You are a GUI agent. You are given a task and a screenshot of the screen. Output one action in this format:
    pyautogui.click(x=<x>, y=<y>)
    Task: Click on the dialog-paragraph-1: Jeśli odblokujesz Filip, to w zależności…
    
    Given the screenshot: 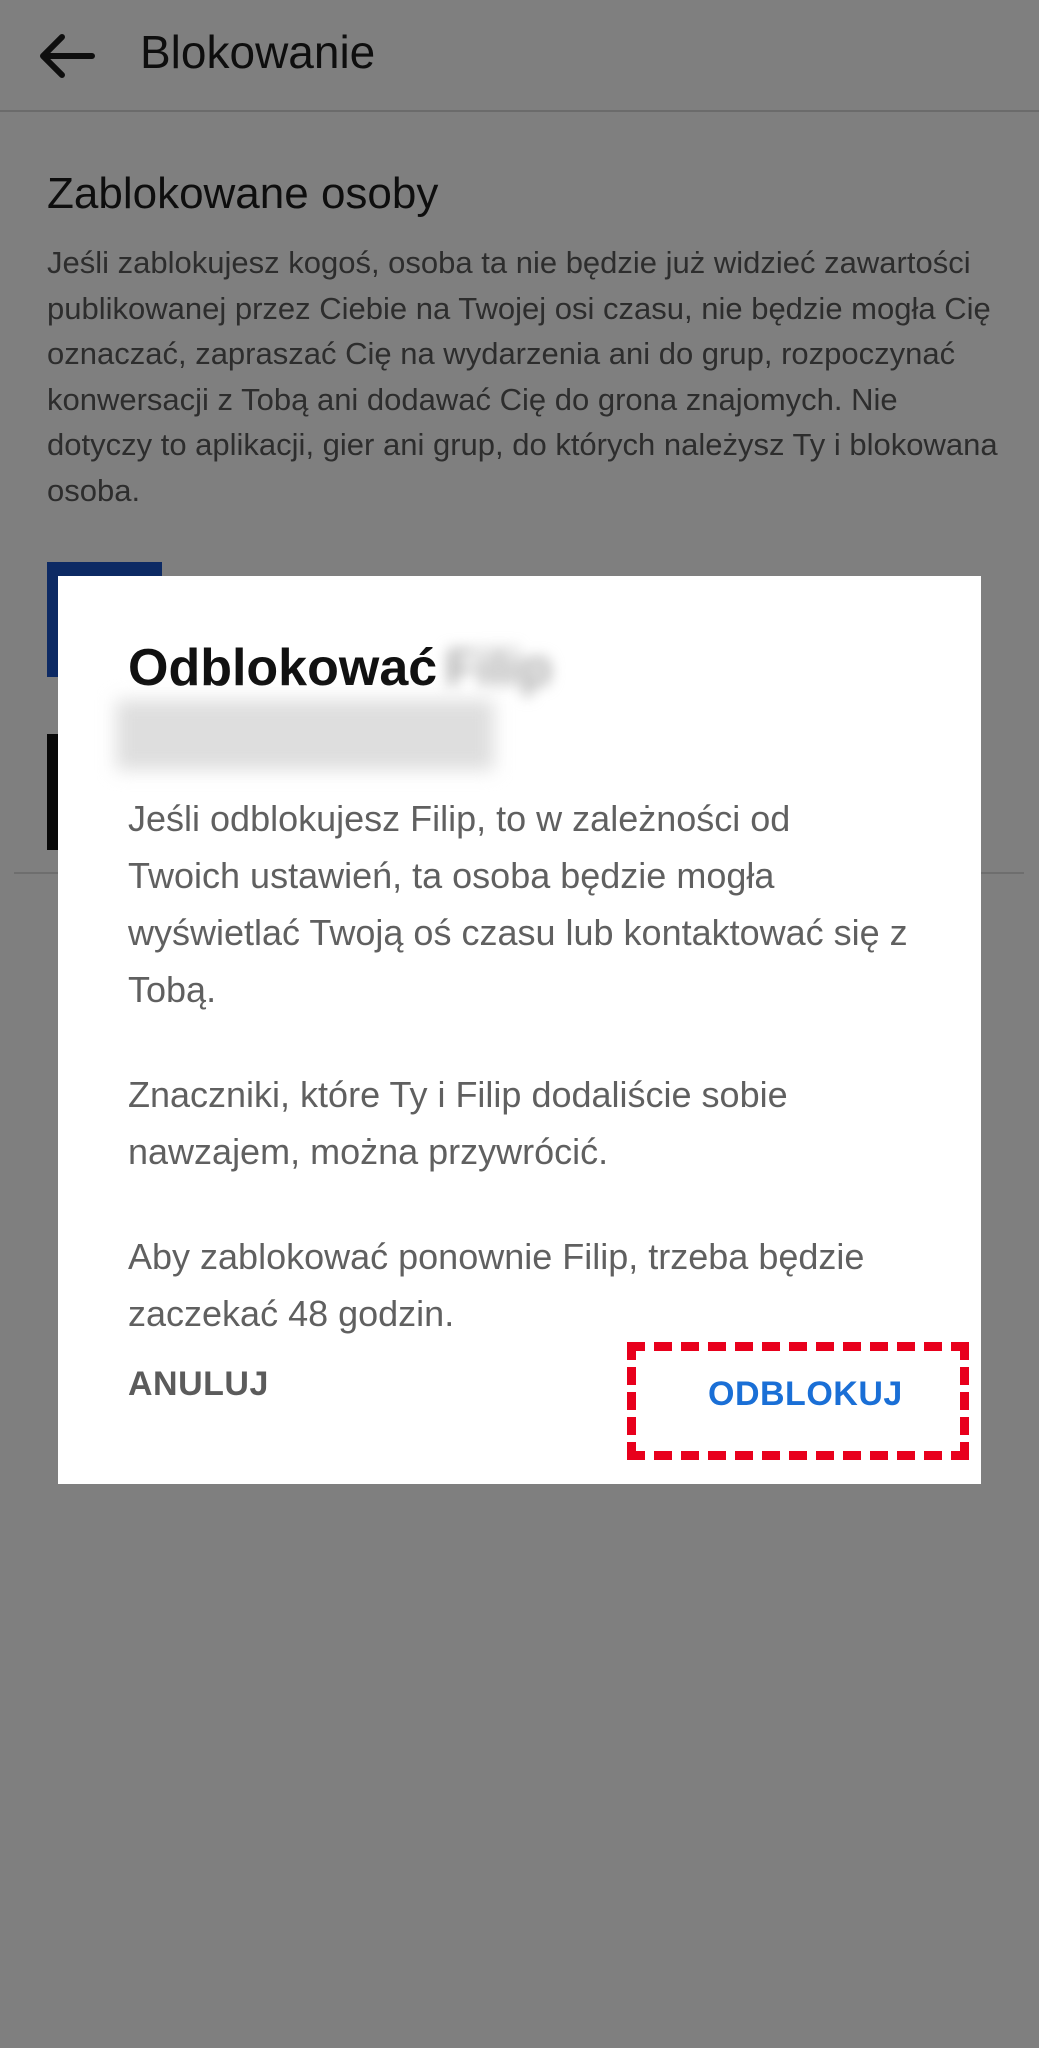 What is the action you would take?
    pyautogui.click(x=518, y=904)
    